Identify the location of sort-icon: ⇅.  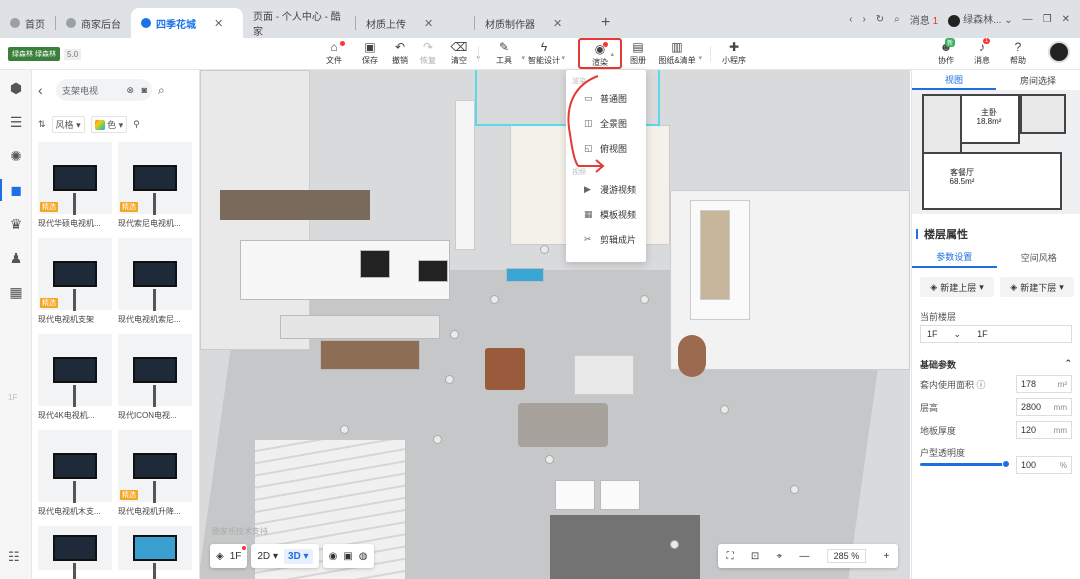
(42, 124).